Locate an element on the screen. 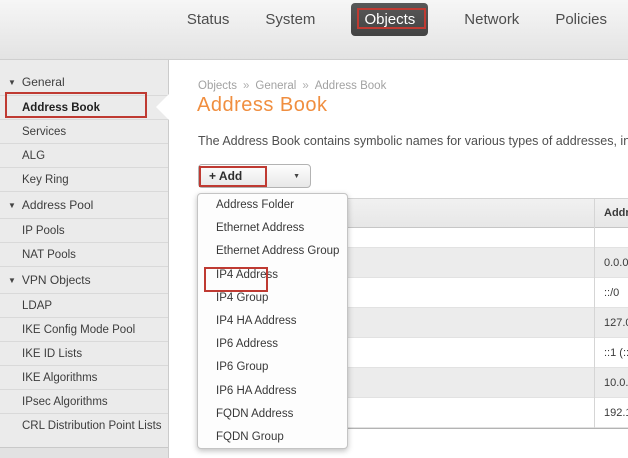  cell-address: 0.0.0.0 is located at coordinates (616, 263).